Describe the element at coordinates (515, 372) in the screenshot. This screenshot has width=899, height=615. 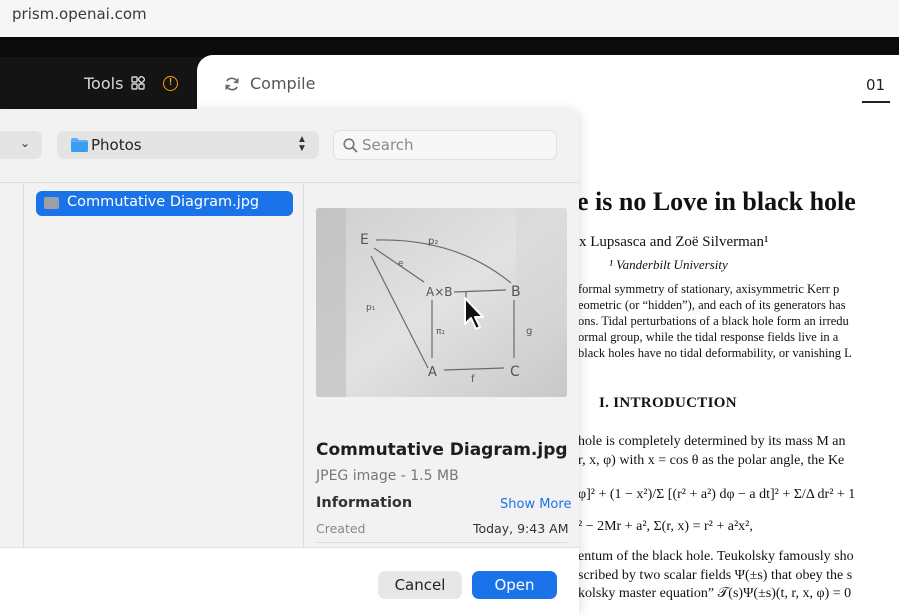
I see `diagram-label: C` at that location.